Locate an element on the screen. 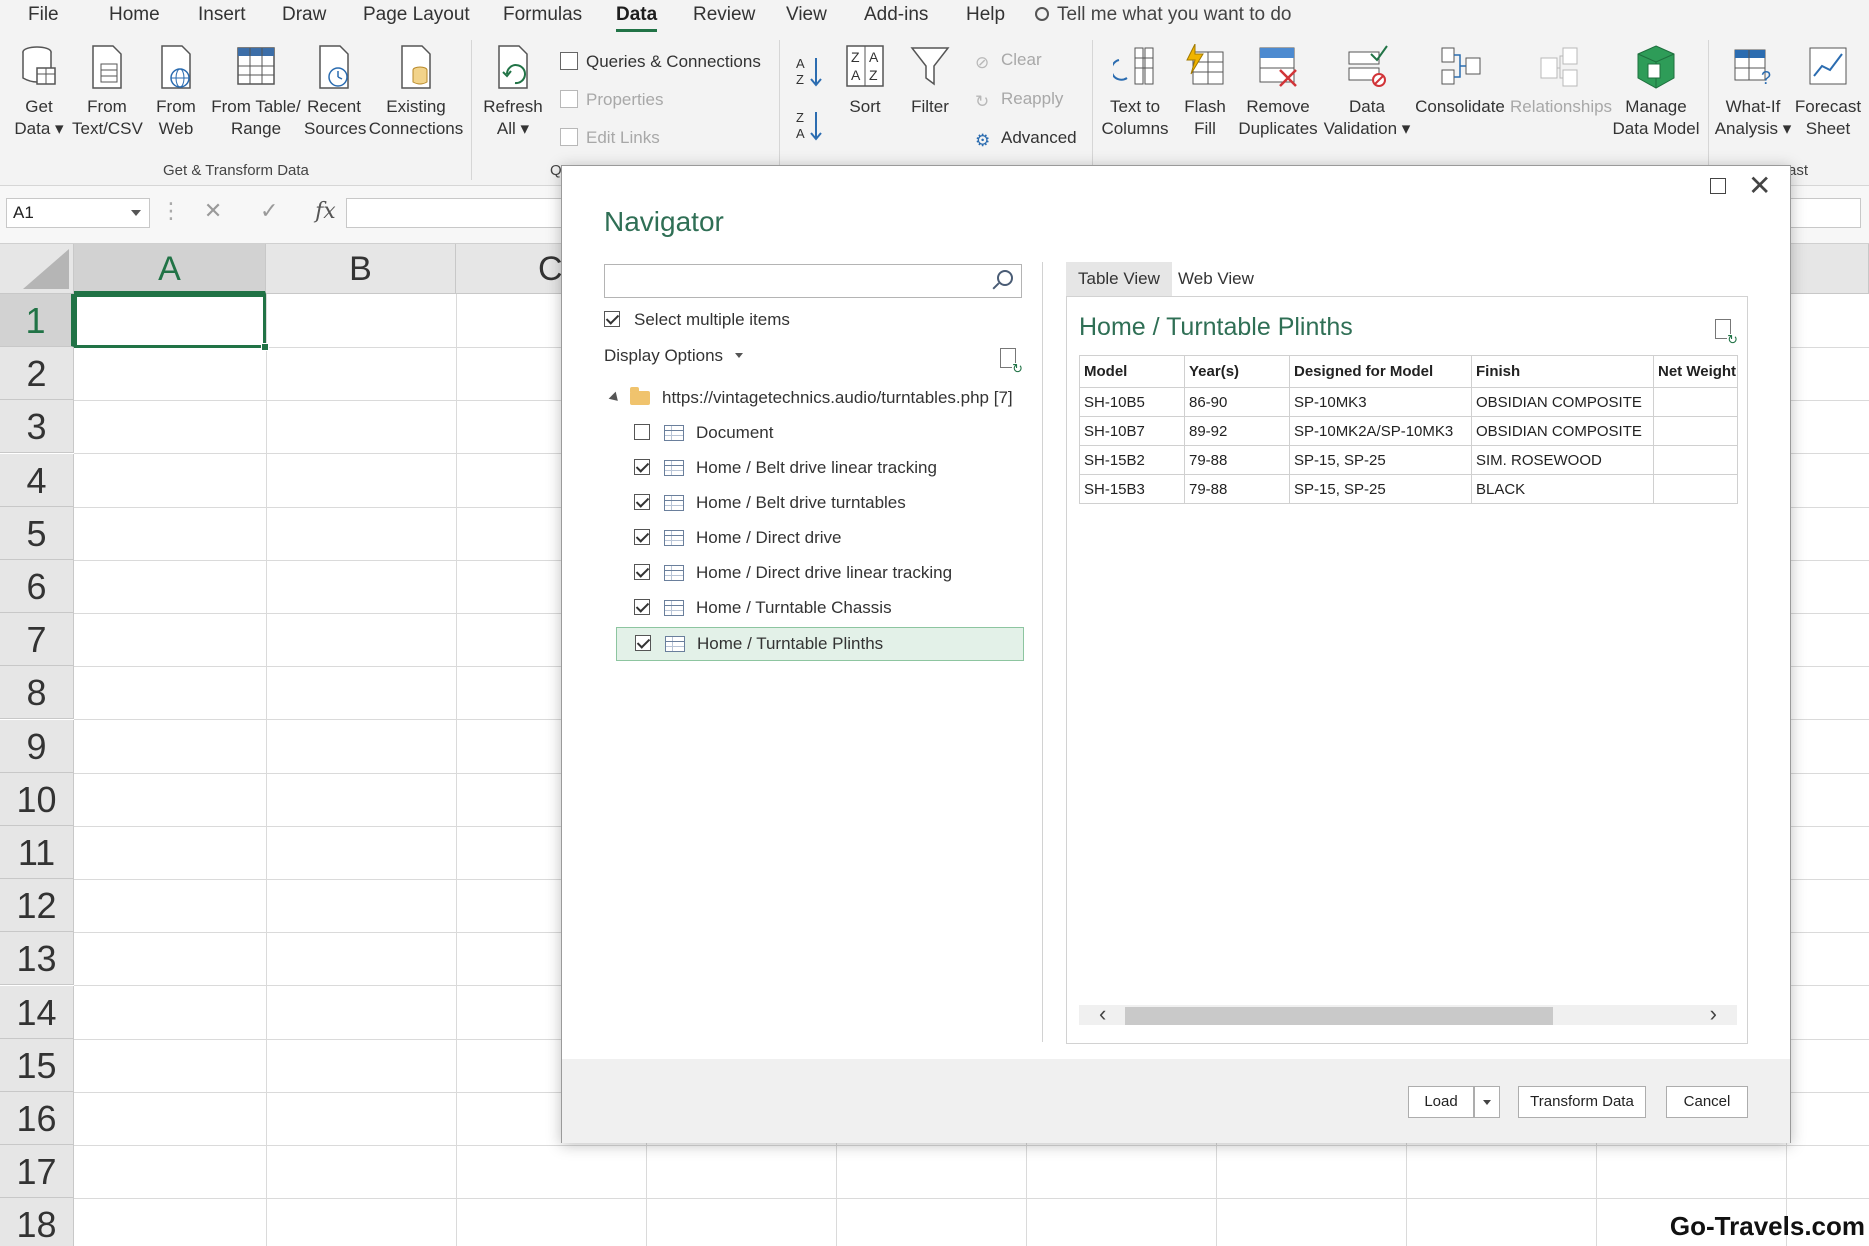 This screenshot has height=1246, width=1869. tab-home: Home is located at coordinates (134, 15).